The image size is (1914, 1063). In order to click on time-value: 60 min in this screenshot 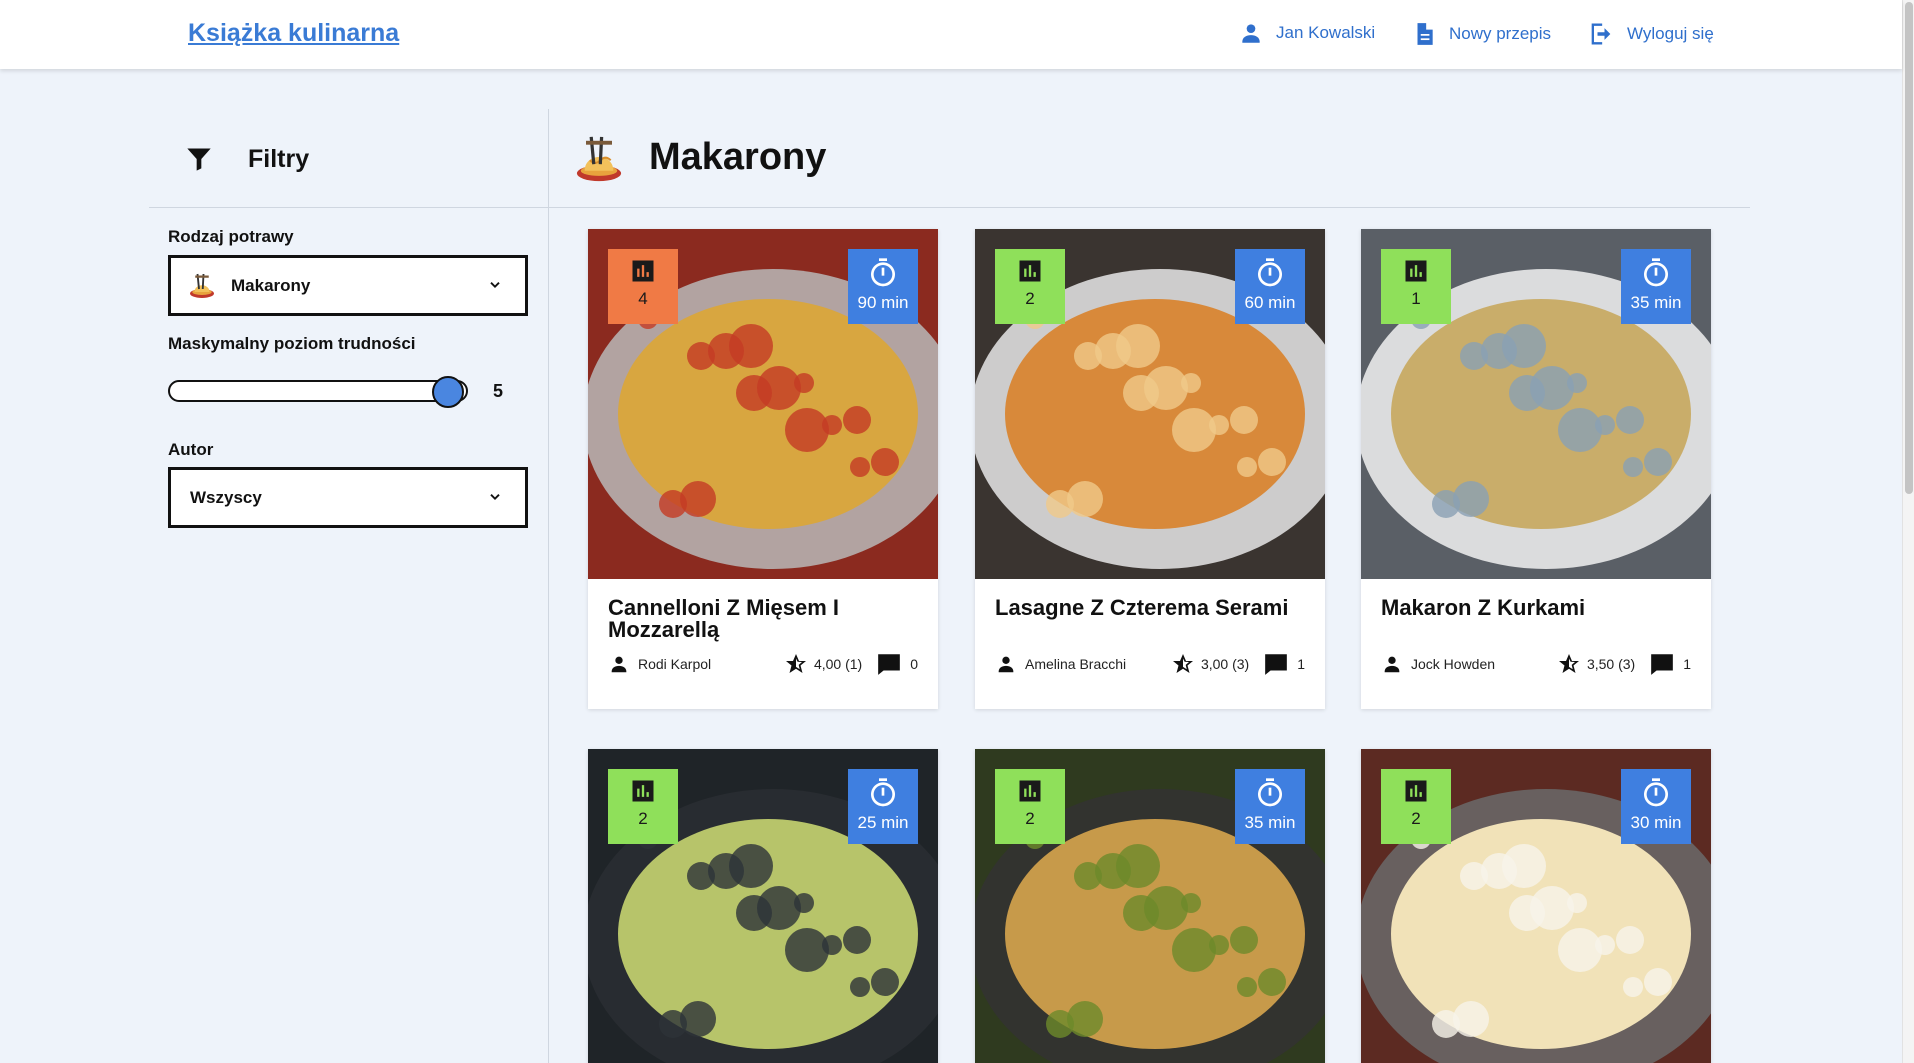, I will do `click(1270, 302)`.